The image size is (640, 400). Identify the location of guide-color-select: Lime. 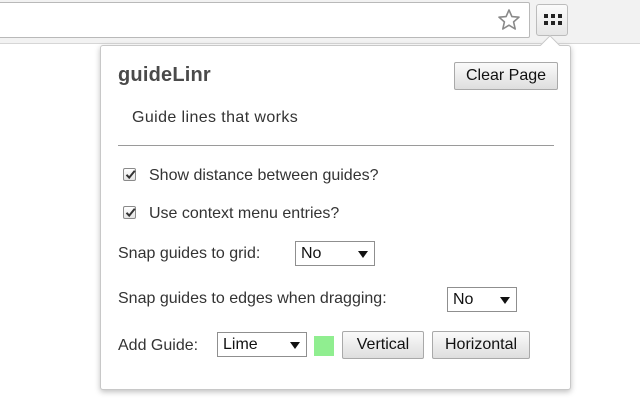
(262, 344).